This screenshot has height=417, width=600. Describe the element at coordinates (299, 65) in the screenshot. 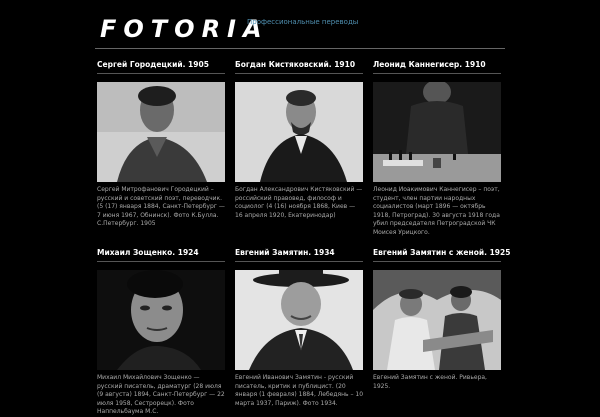

I see `card-title: Богдан Кистяковский. 1910` at that location.